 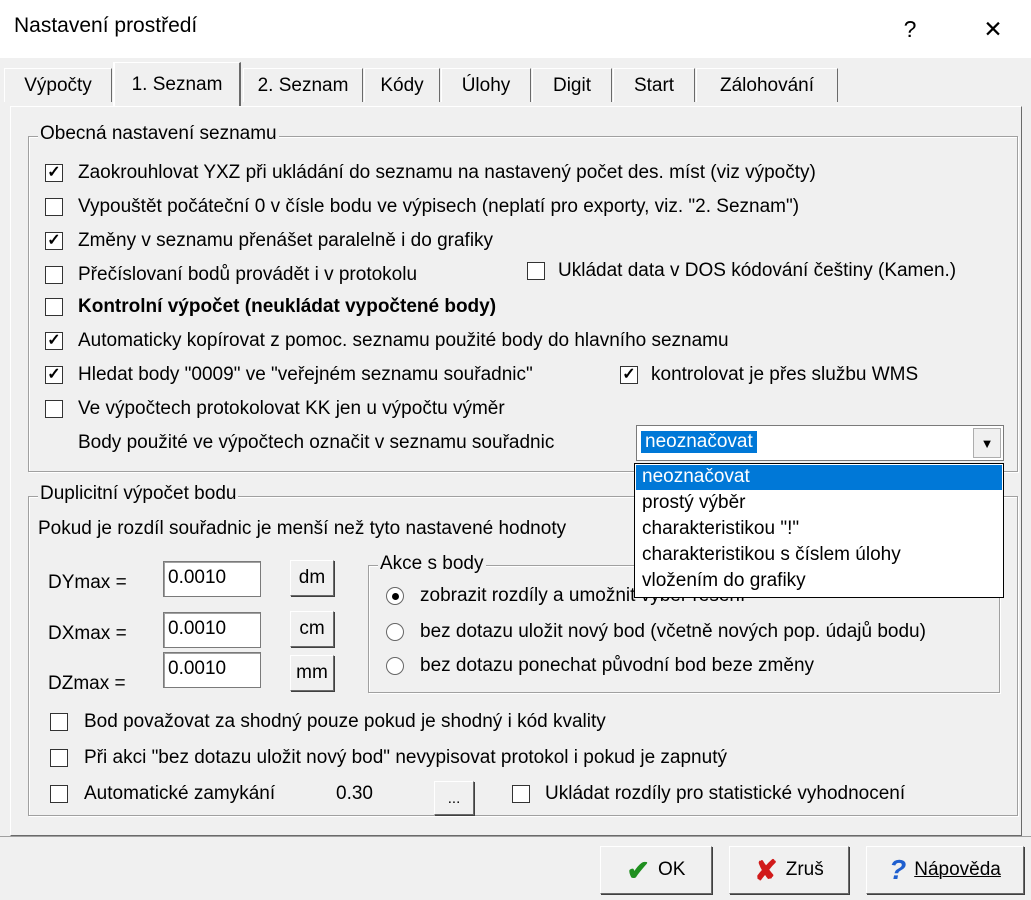 What do you see at coordinates (312, 673) in the screenshot?
I see `dzmax-unit-button: mm` at bounding box center [312, 673].